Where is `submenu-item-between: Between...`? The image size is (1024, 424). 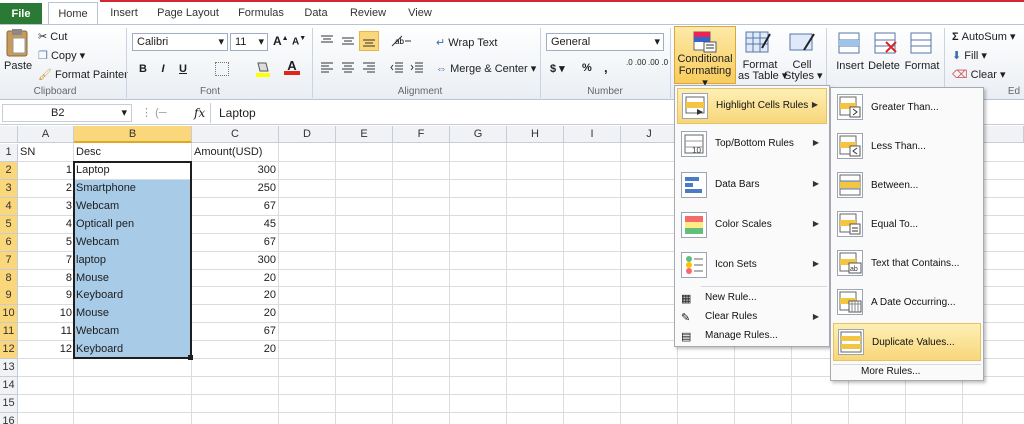
submenu-item-between: Between... is located at coordinates (907, 186).